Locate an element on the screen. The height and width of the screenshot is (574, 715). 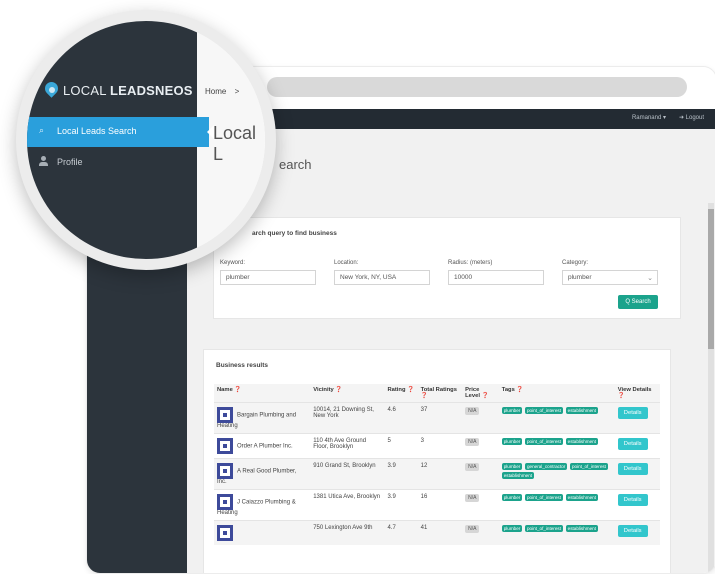
category-value: plumber is located at coordinates (580, 277).